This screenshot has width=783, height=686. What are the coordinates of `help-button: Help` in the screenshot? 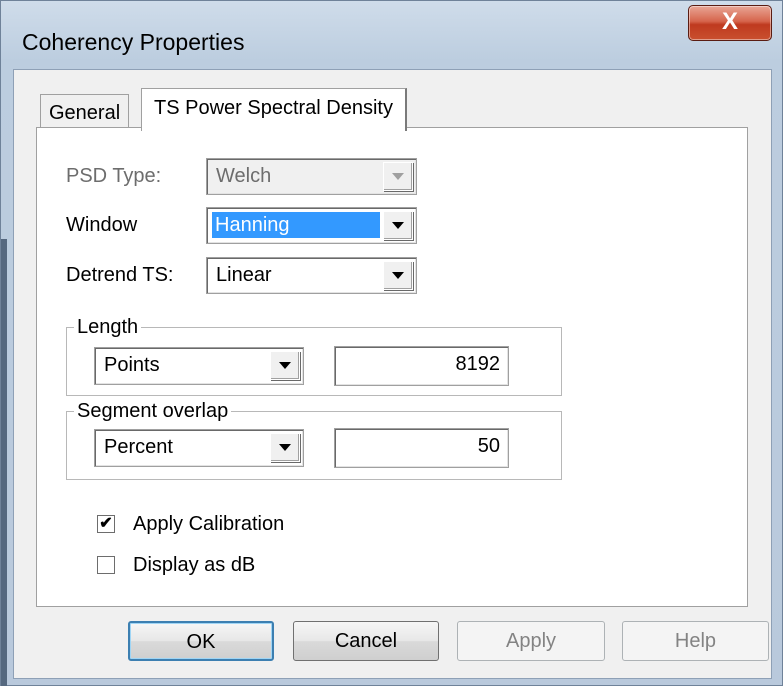 It's located at (695, 641).